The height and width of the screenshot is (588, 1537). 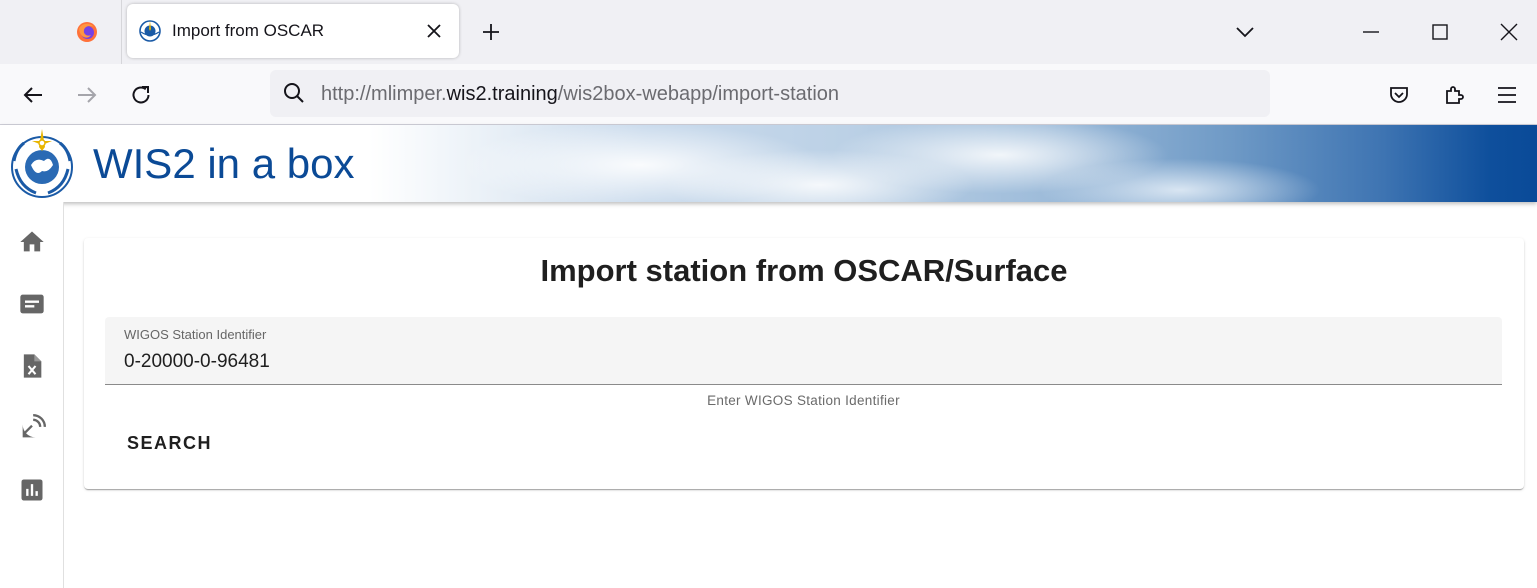 I want to click on sidebar-item-home, so click(x=32, y=242).